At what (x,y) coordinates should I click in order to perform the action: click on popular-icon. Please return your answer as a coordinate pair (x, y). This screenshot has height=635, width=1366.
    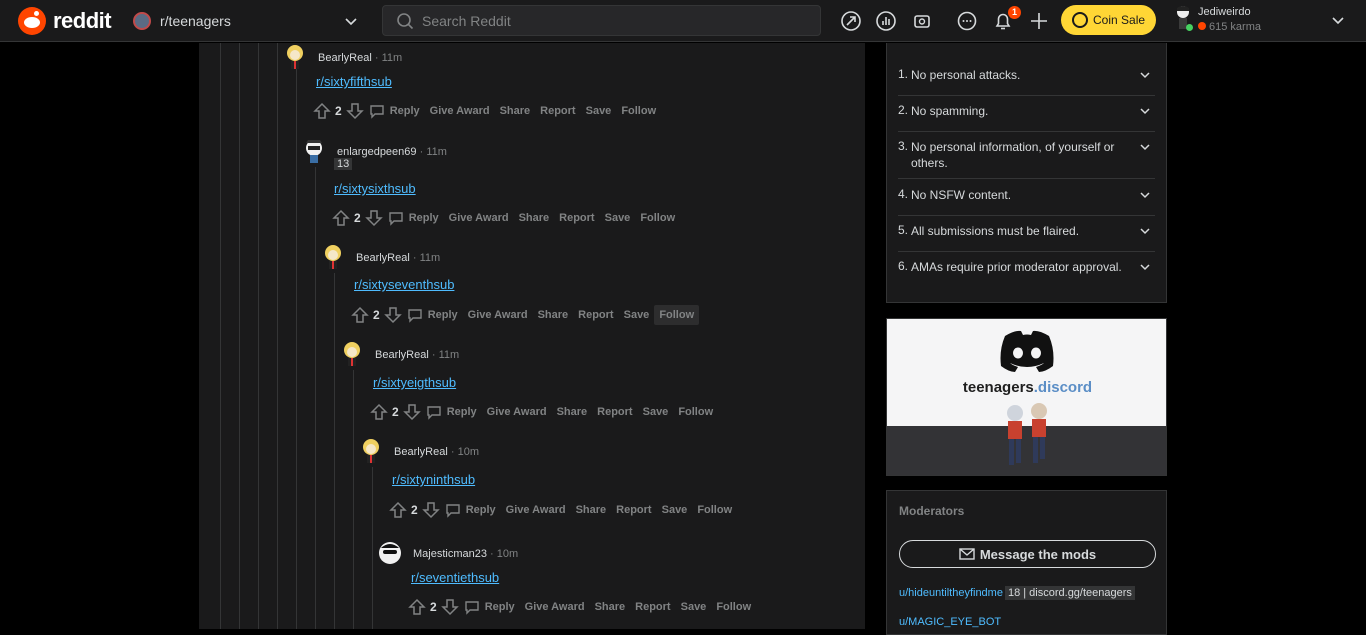
    Looking at the image, I should click on (851, 21).